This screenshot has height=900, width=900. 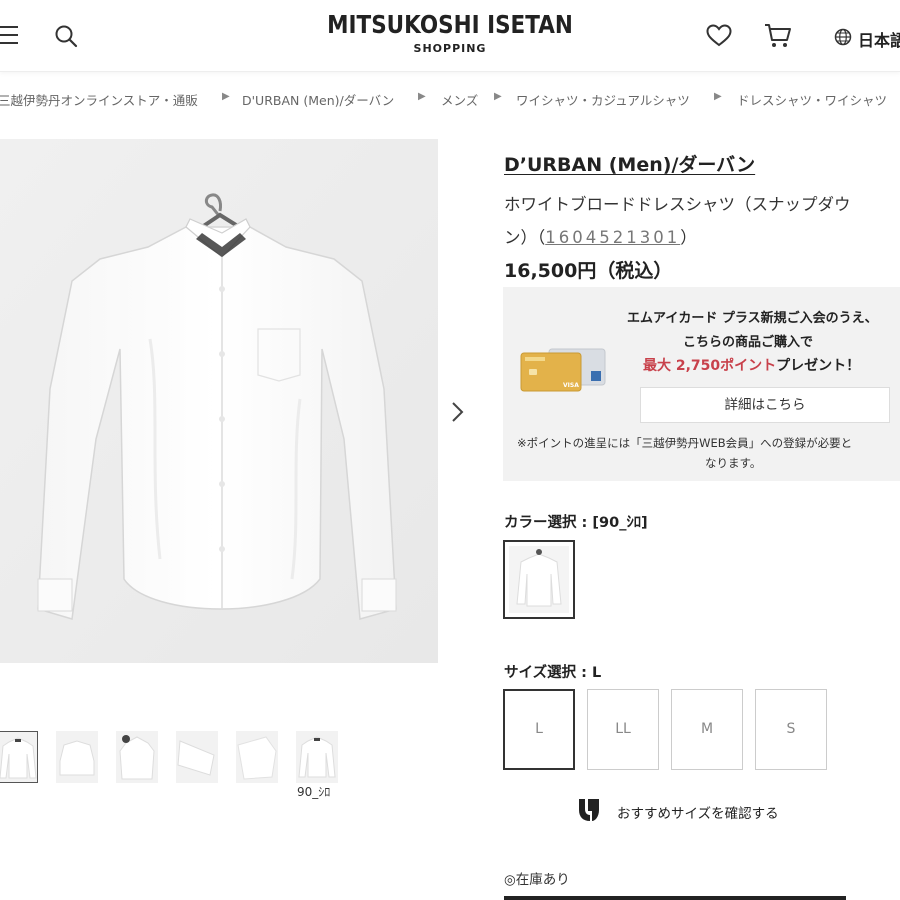 I want to click on promo-points-highlight: 最大 2,750ポイント, so click(x=710, y=366).